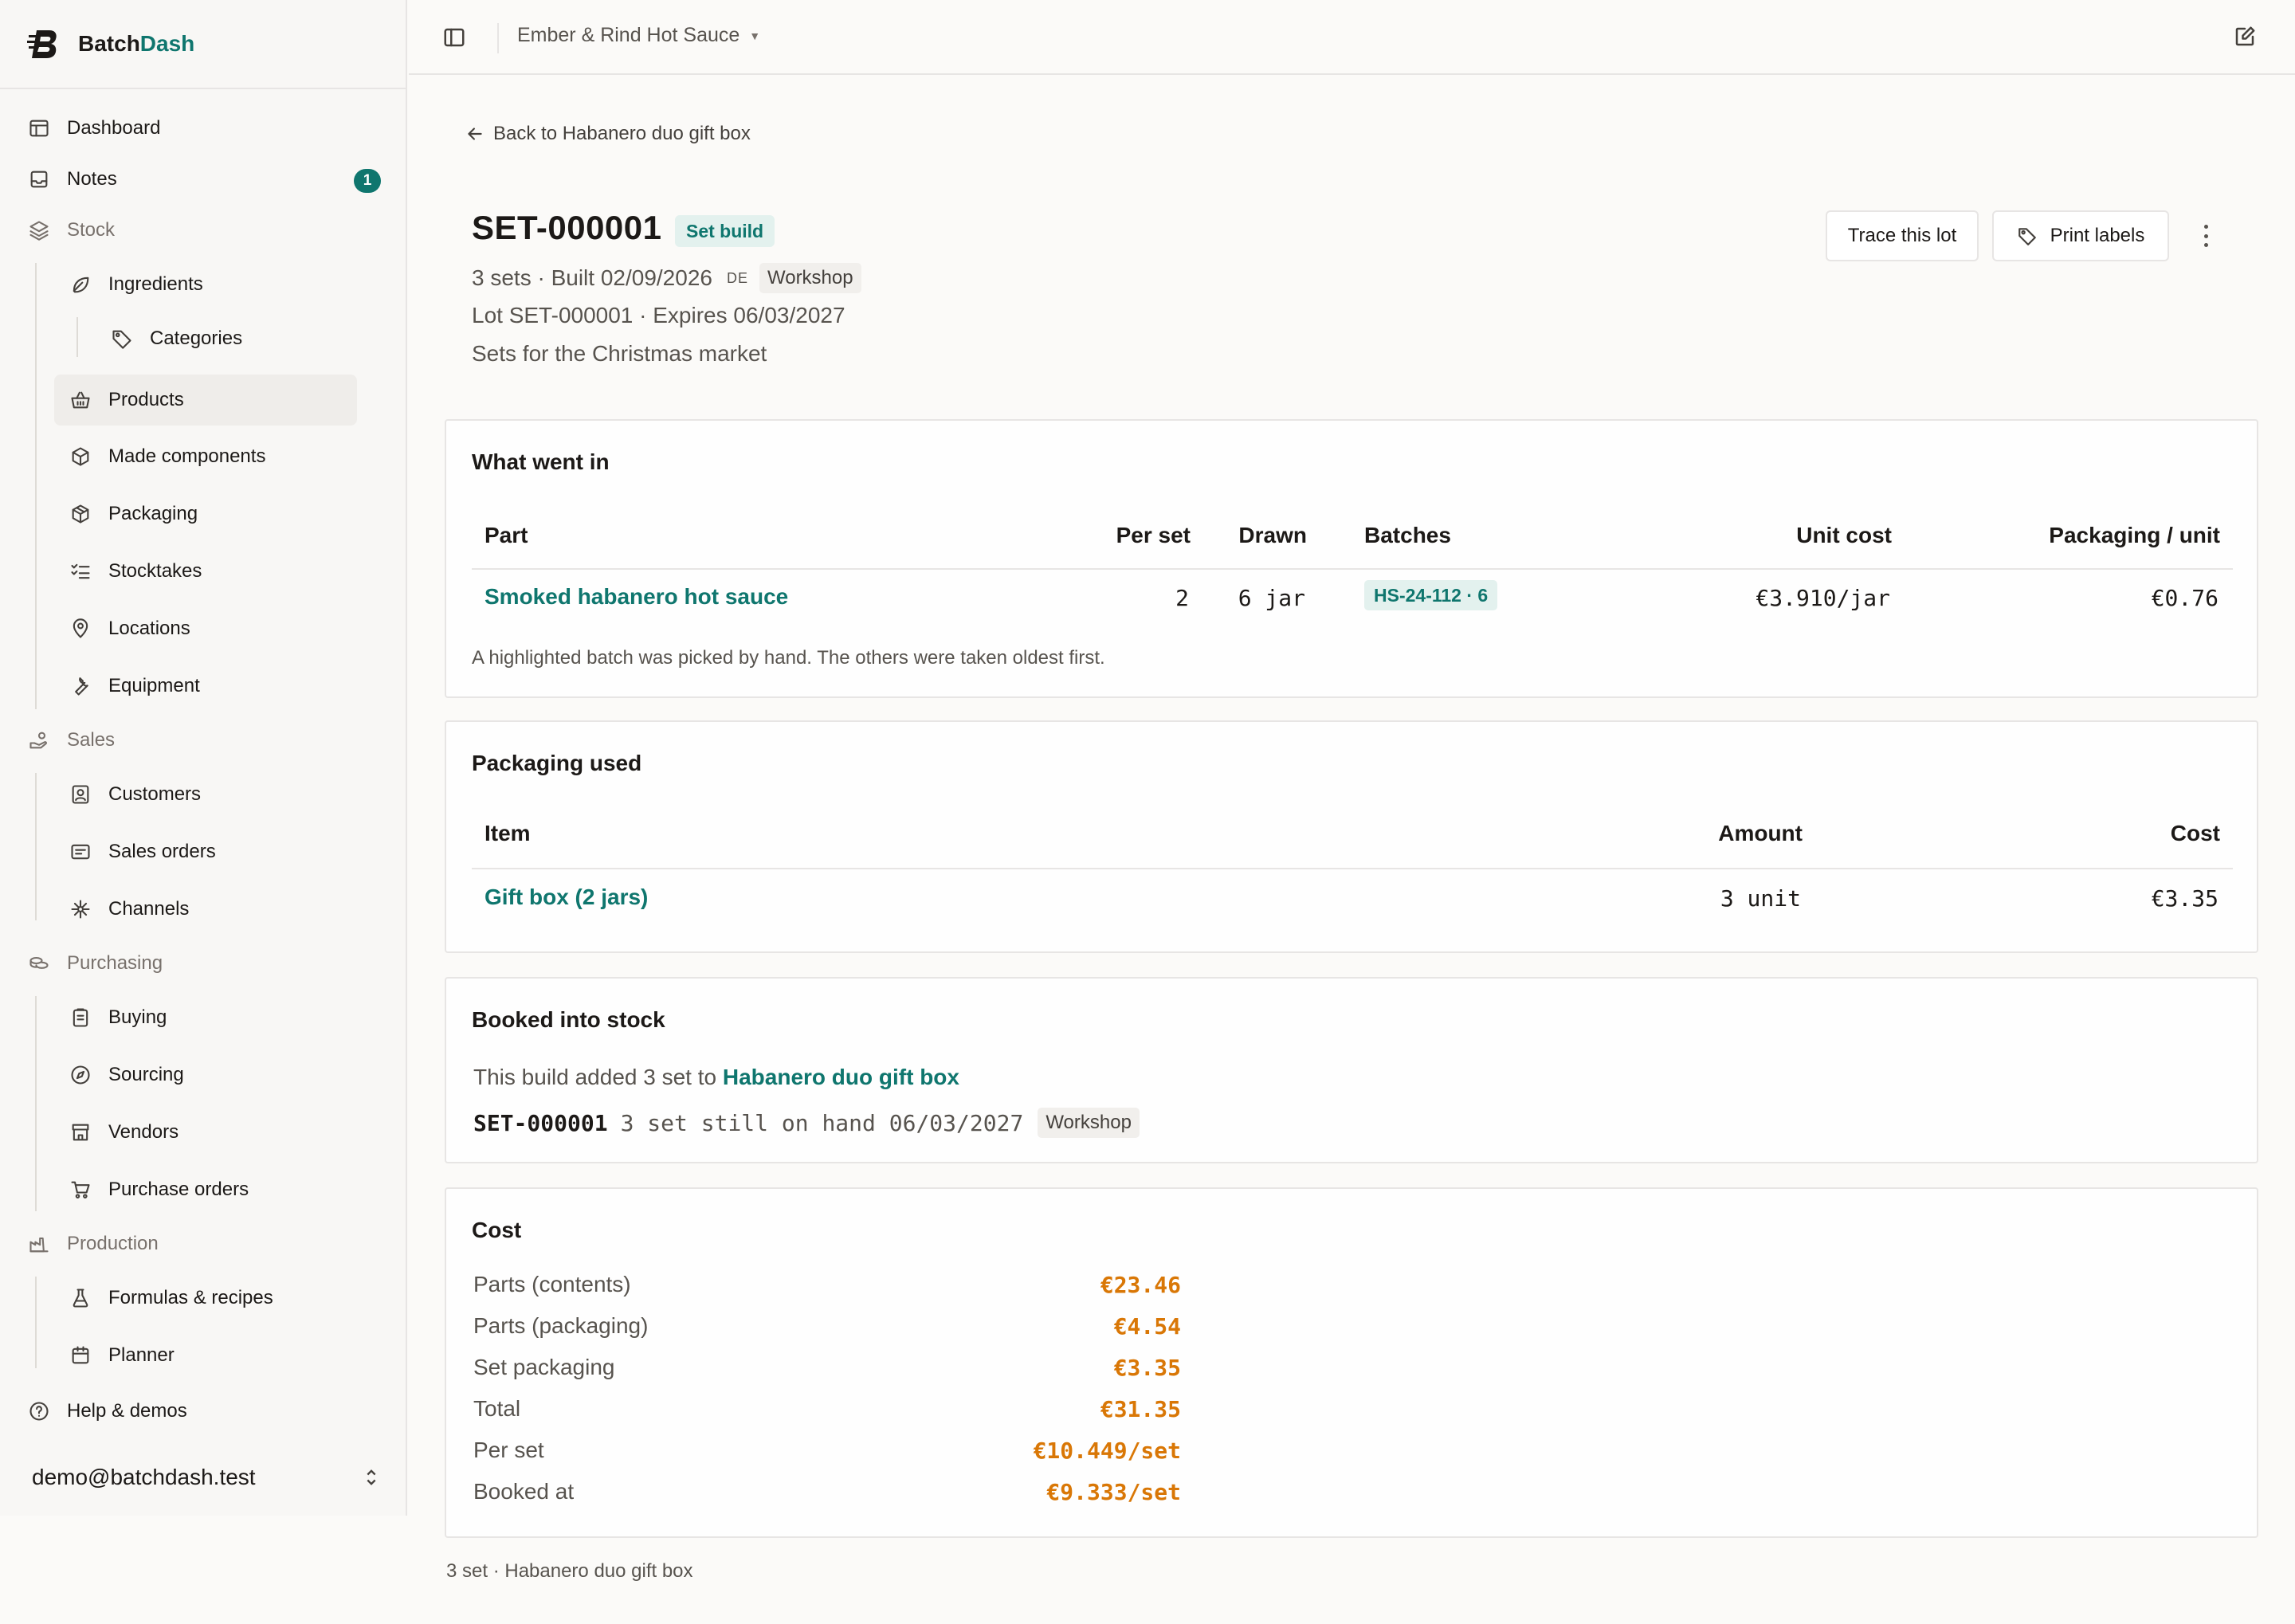  I want to click on help-circle-icon, so click(39, 1411).